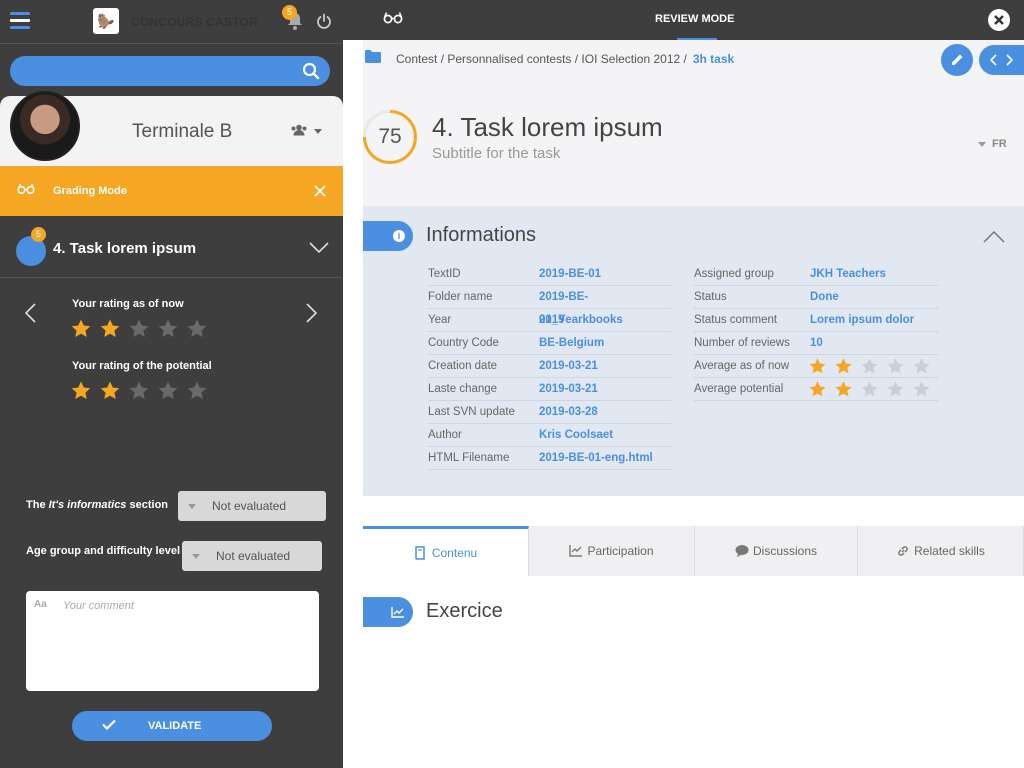 The image size is (1024, 768). I want to click on tab-related-skills: Related skills, so click(941, 551).